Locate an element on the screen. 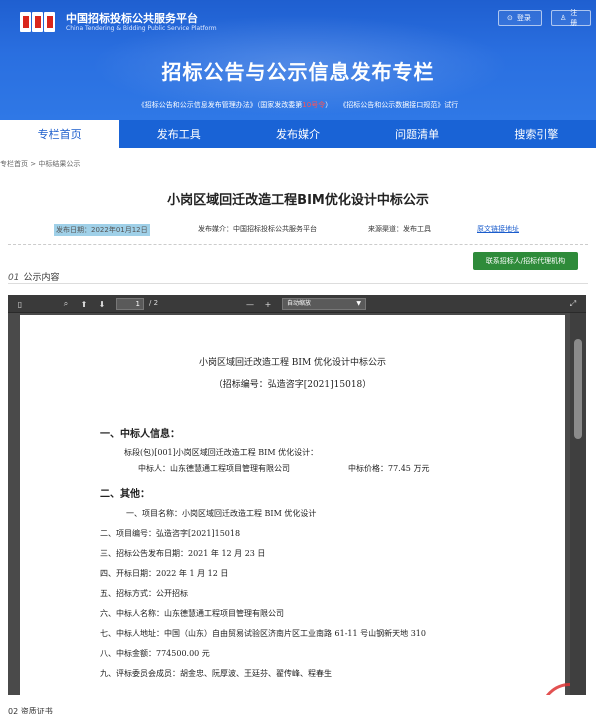 The image size is (596, 714). previous-page-icon: ⬆ is located at coordinates (84, 304).